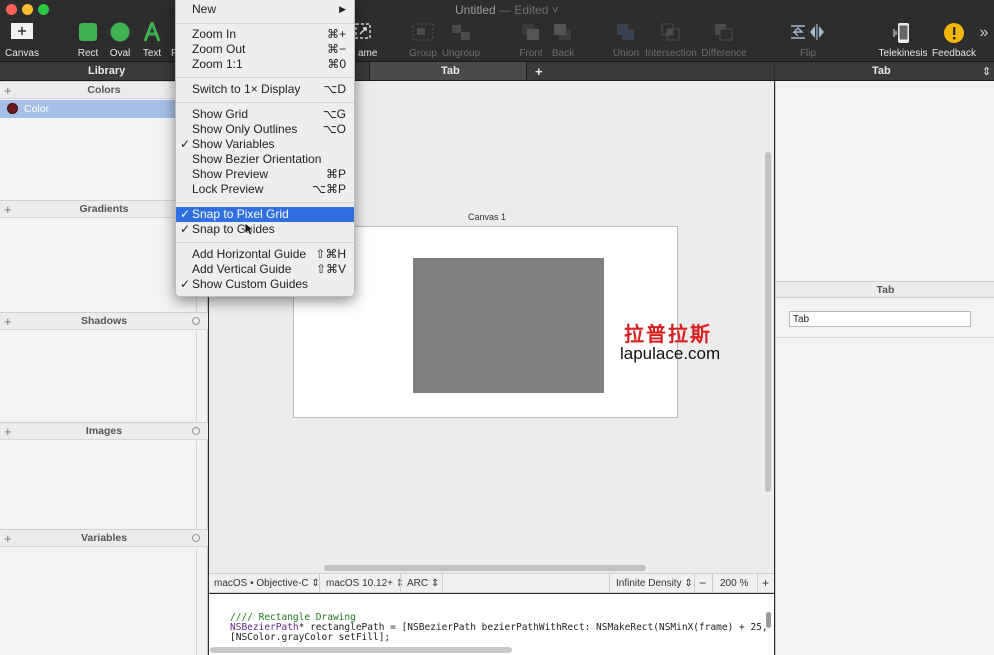  I want to click on minimize-window-button, so click(27, 9).